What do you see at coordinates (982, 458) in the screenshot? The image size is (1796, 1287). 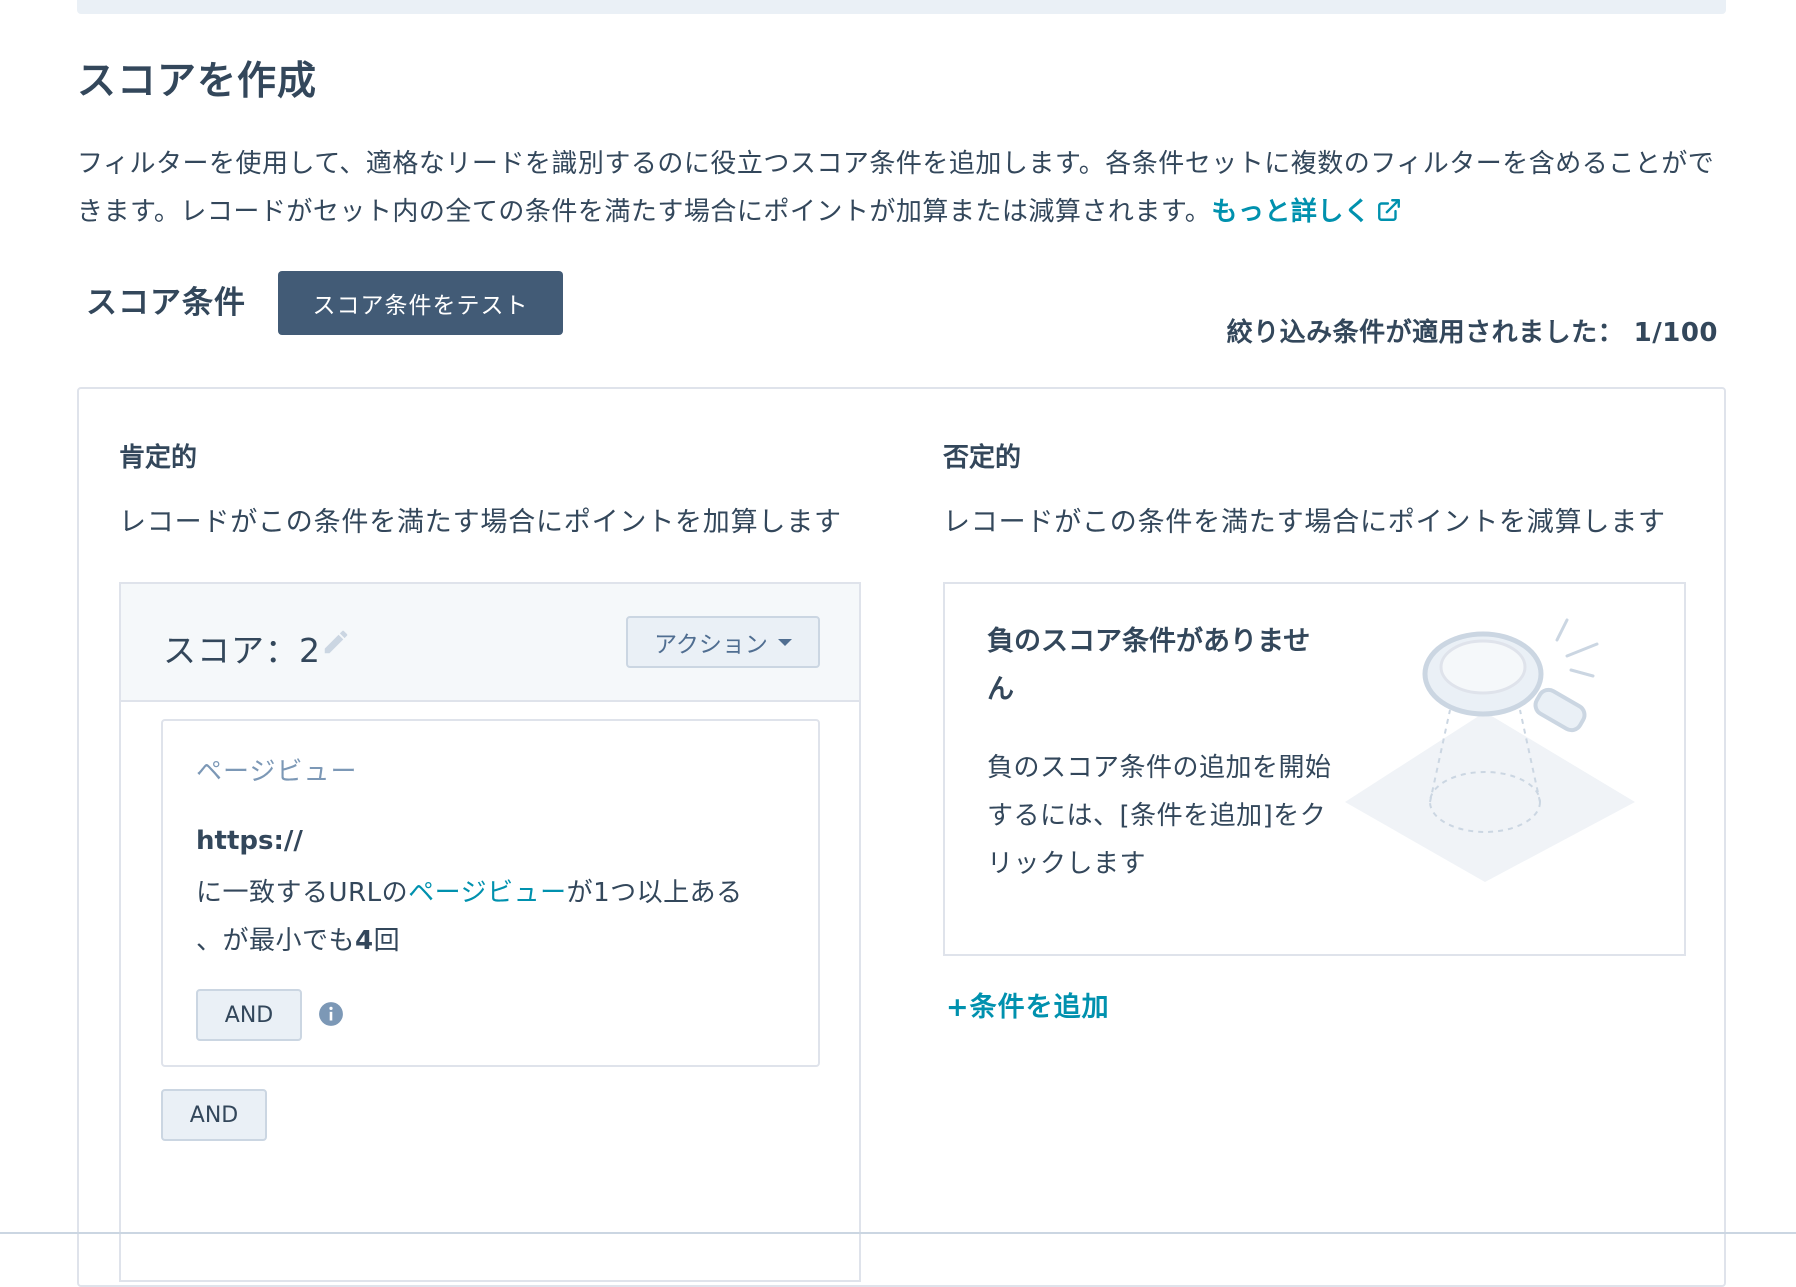 I see `negative-column-title: 否定的` at bounding box center [982, 458].